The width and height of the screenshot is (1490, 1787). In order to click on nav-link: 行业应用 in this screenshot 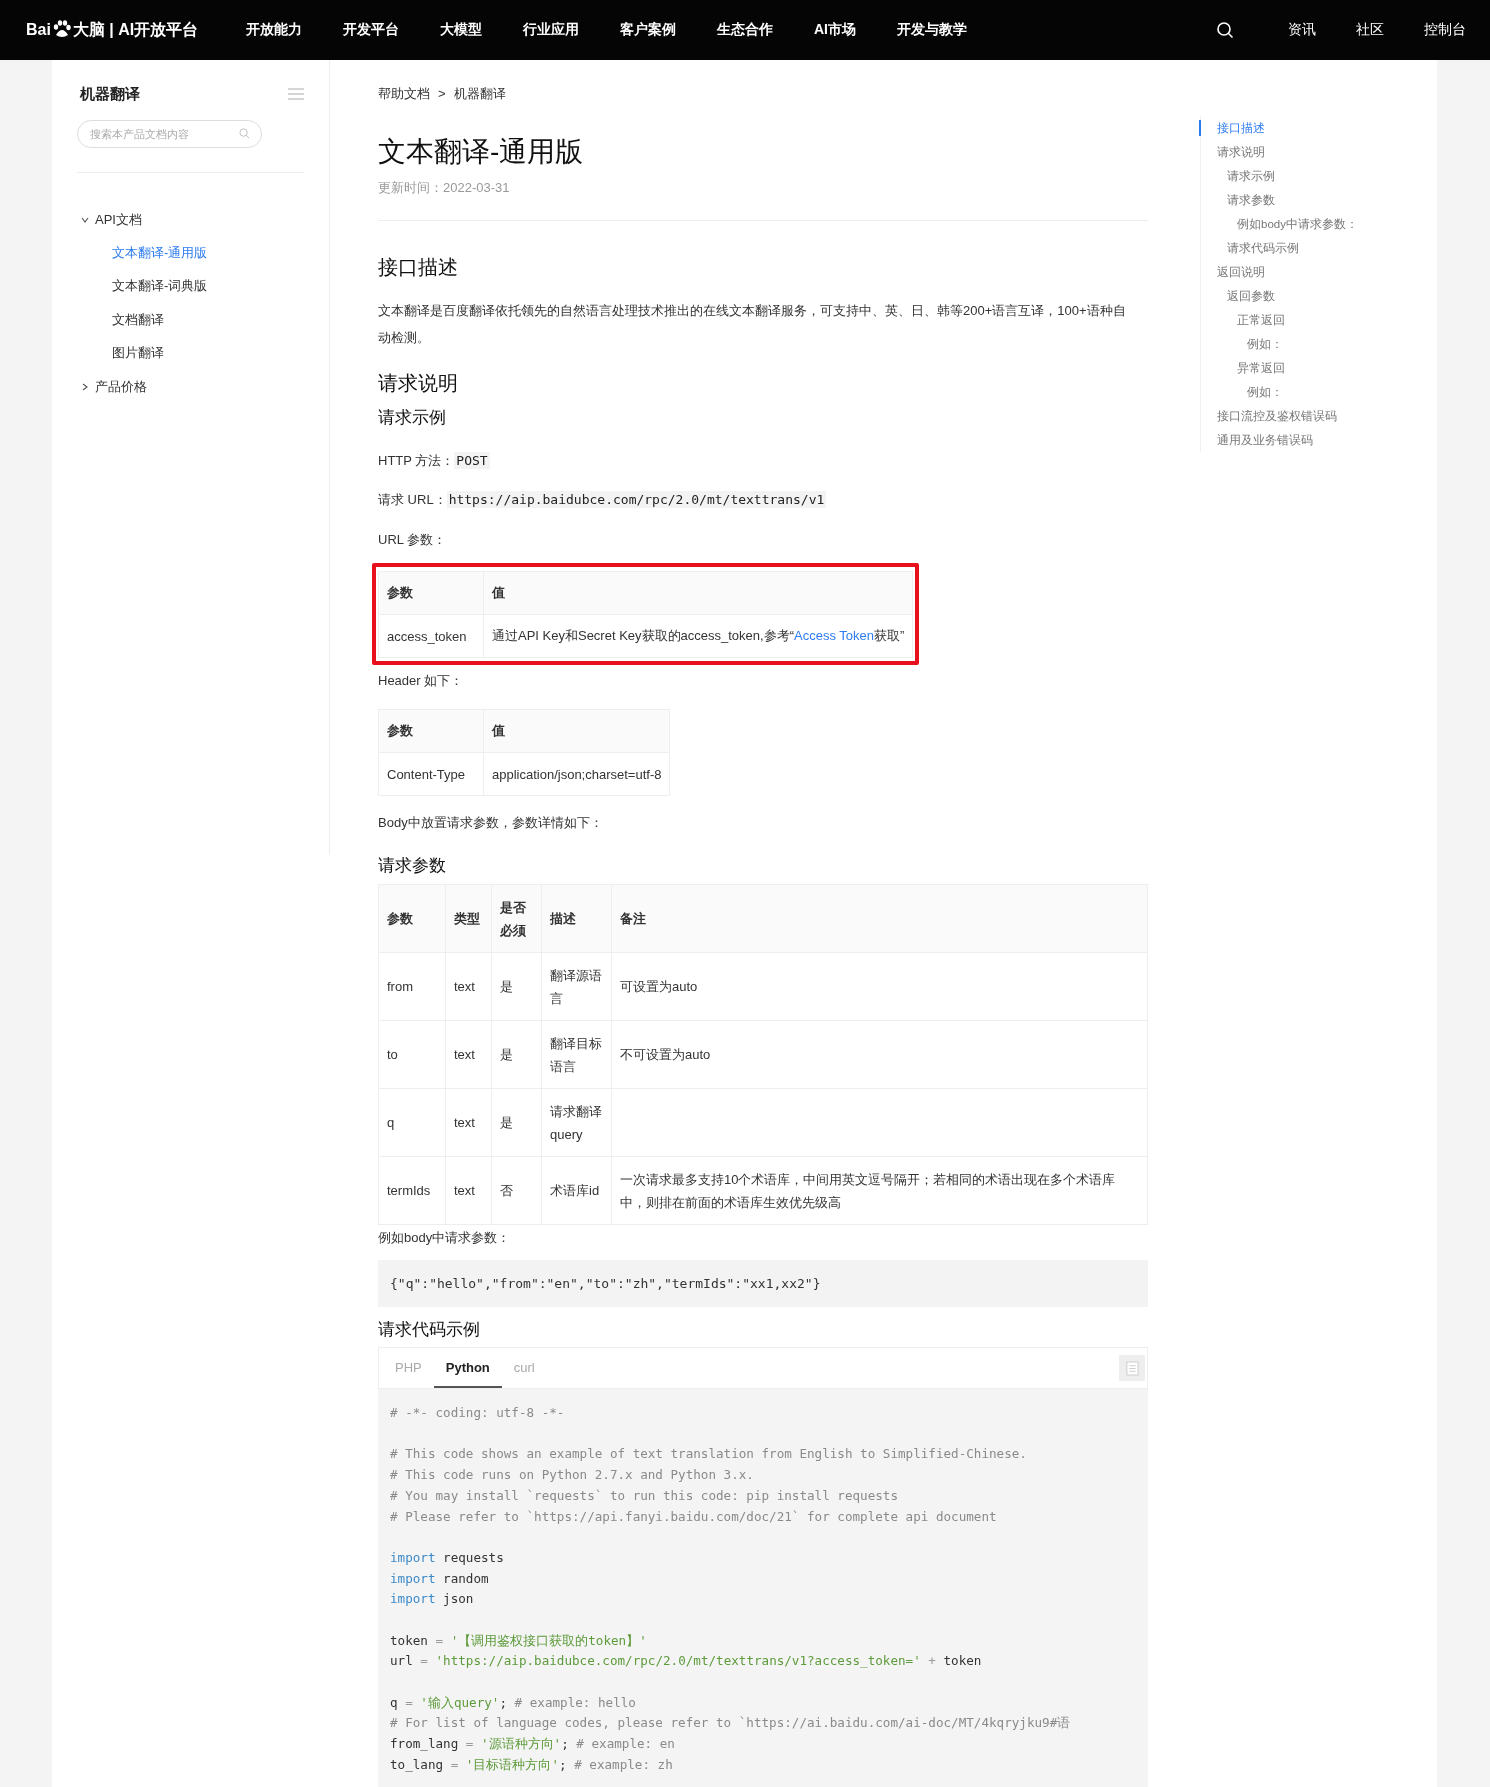, I will do `click(551, 30)`.